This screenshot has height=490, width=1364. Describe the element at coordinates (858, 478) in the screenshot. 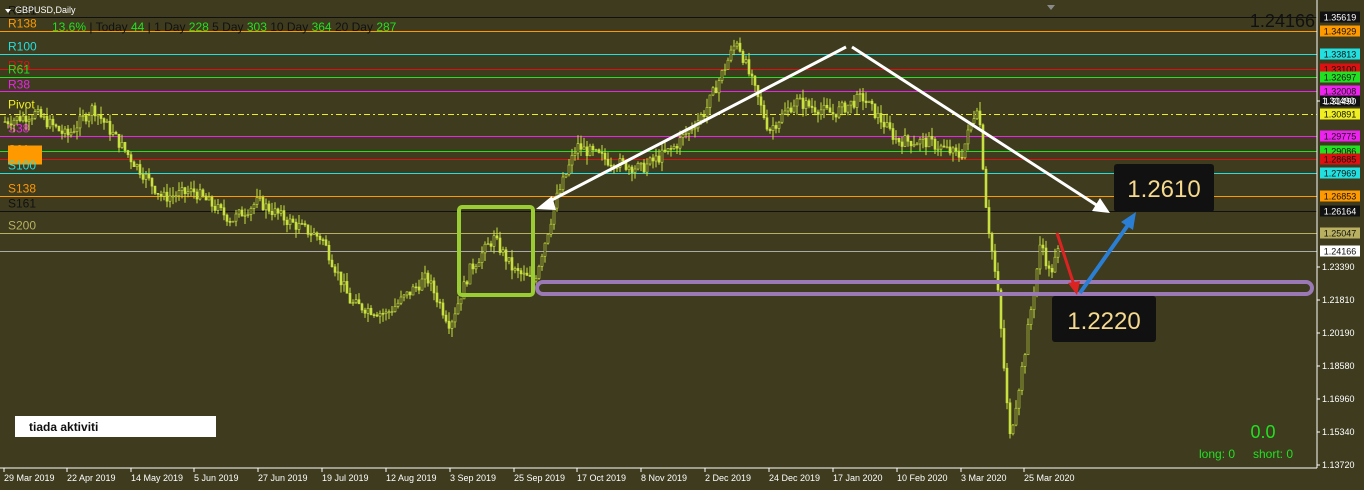

I see `x-tick-label: 17 Jan 2020` at that location.